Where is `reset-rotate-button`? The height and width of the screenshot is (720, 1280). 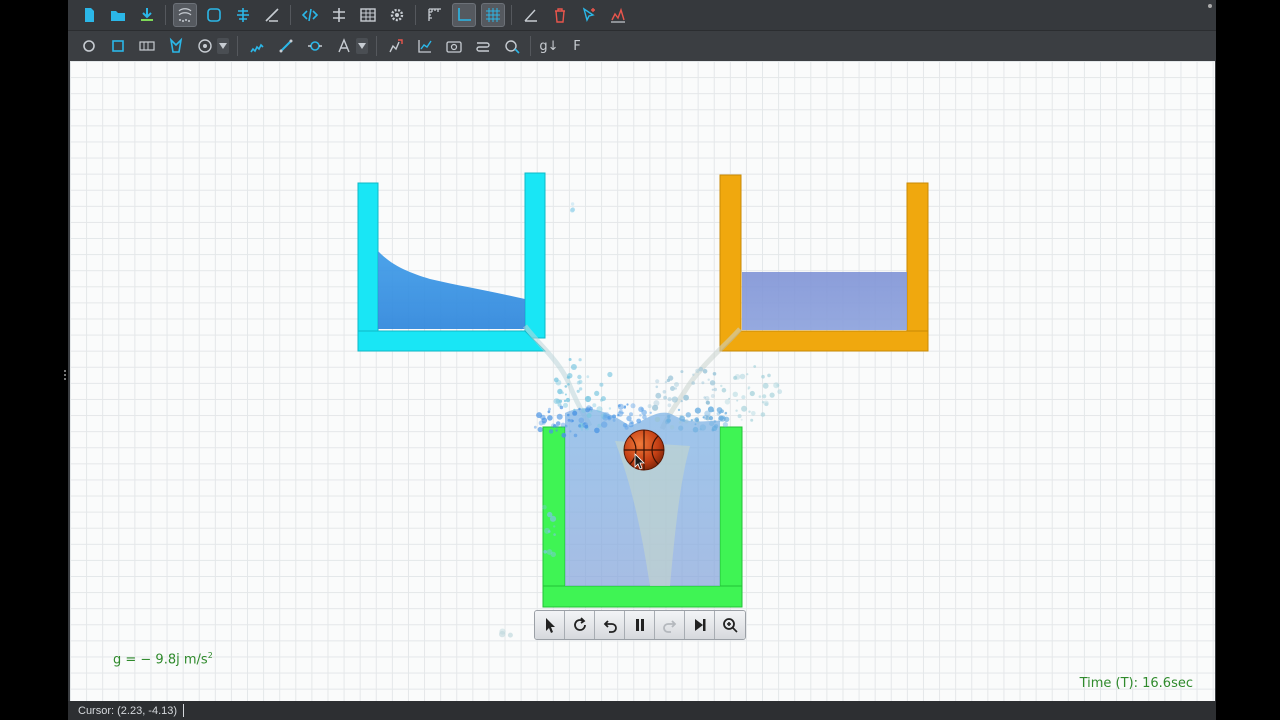
reset-rotate-button is located at coordinates (580, 625).